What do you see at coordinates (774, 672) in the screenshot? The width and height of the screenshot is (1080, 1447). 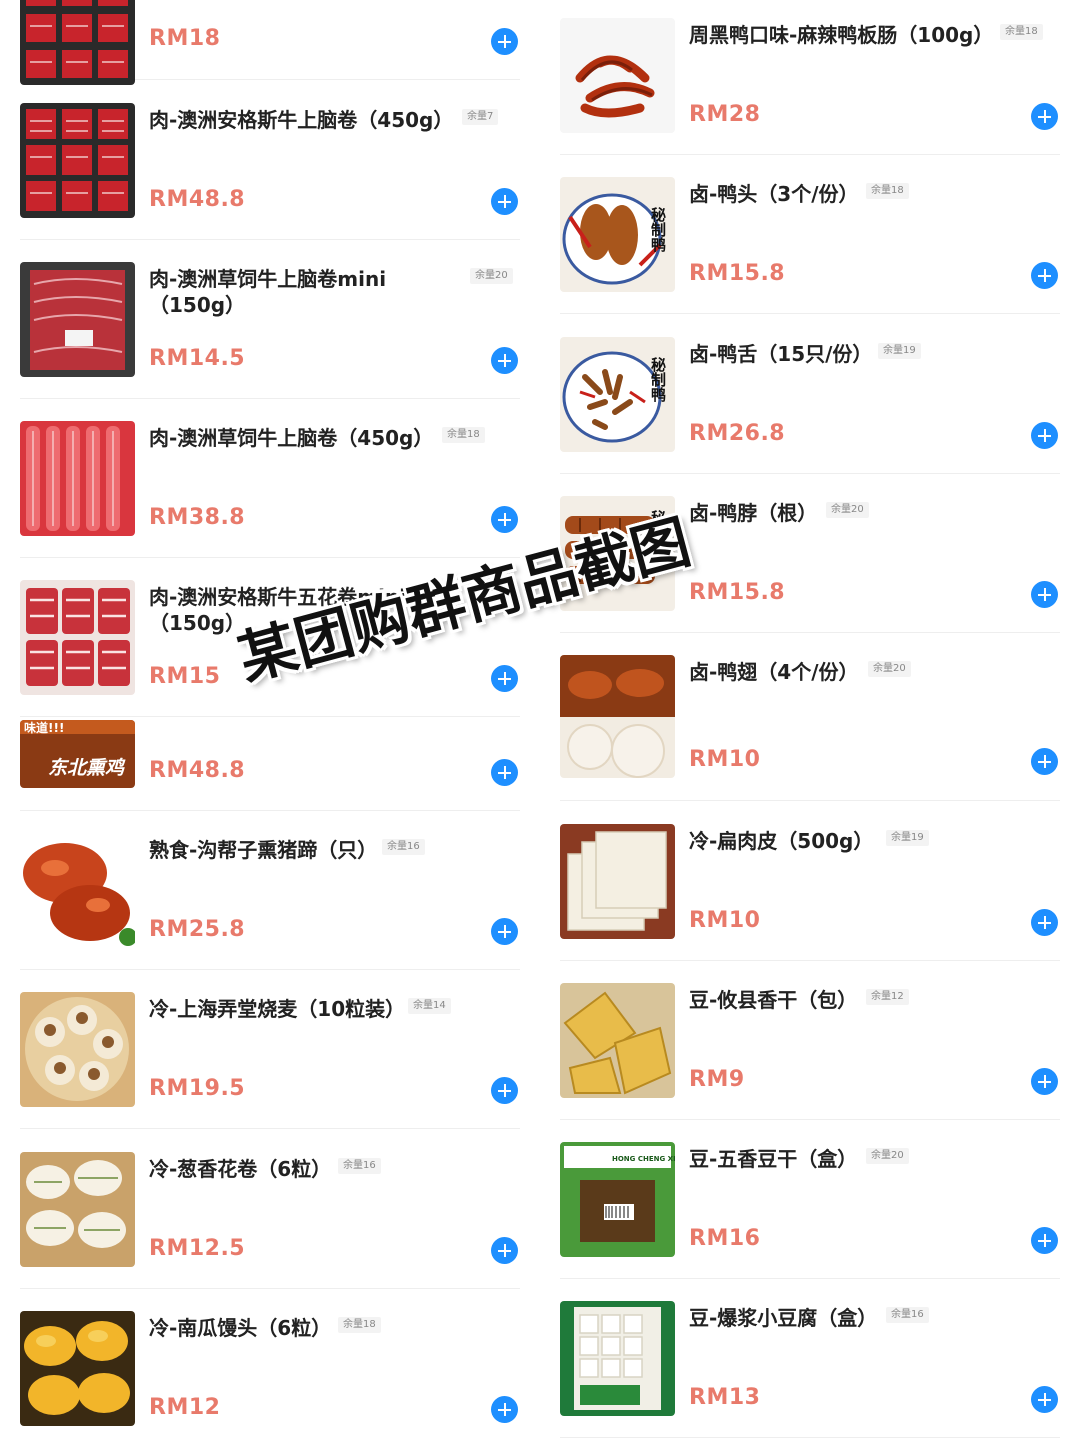 I see `product-name: 卤-鸭翅（4个/份）` at bounding box center [774, 672].